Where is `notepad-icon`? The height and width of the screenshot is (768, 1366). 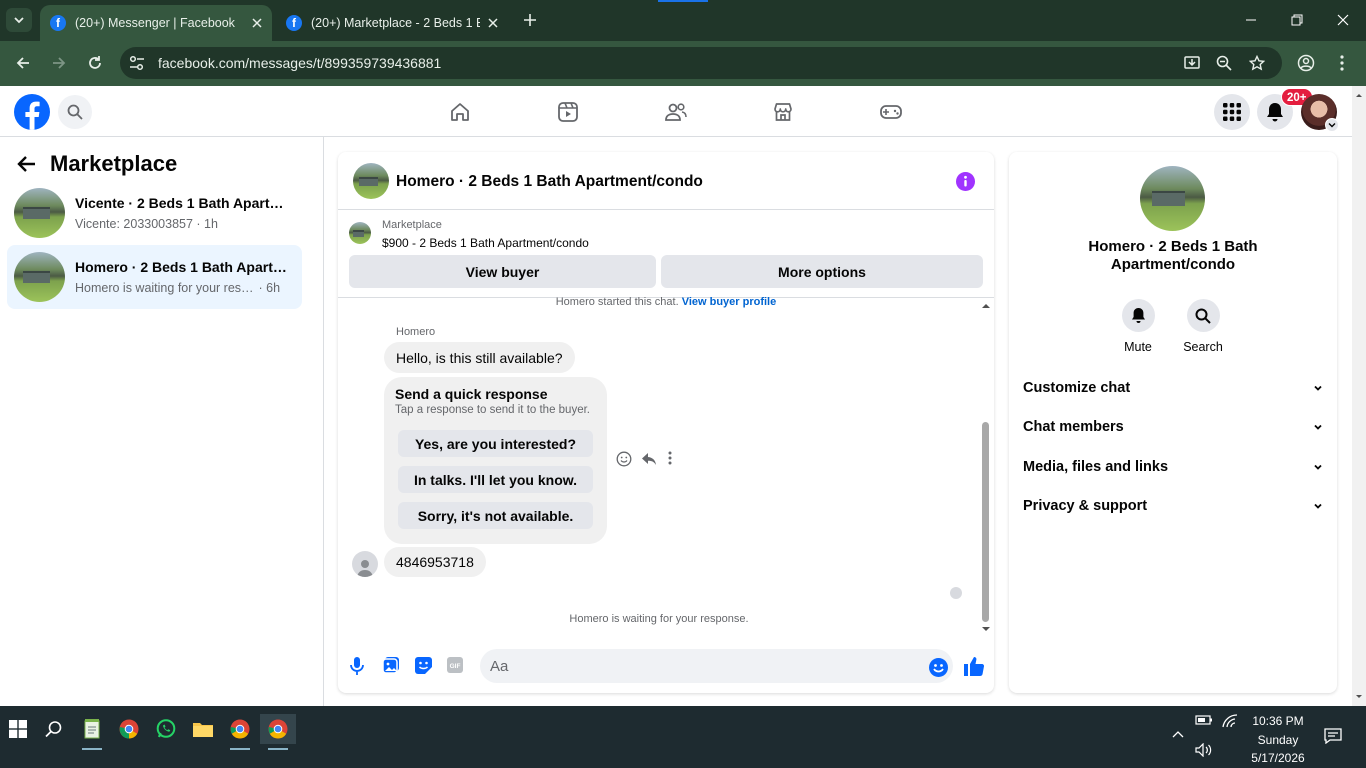
notepad-icon is located at coordinates (92, 729).